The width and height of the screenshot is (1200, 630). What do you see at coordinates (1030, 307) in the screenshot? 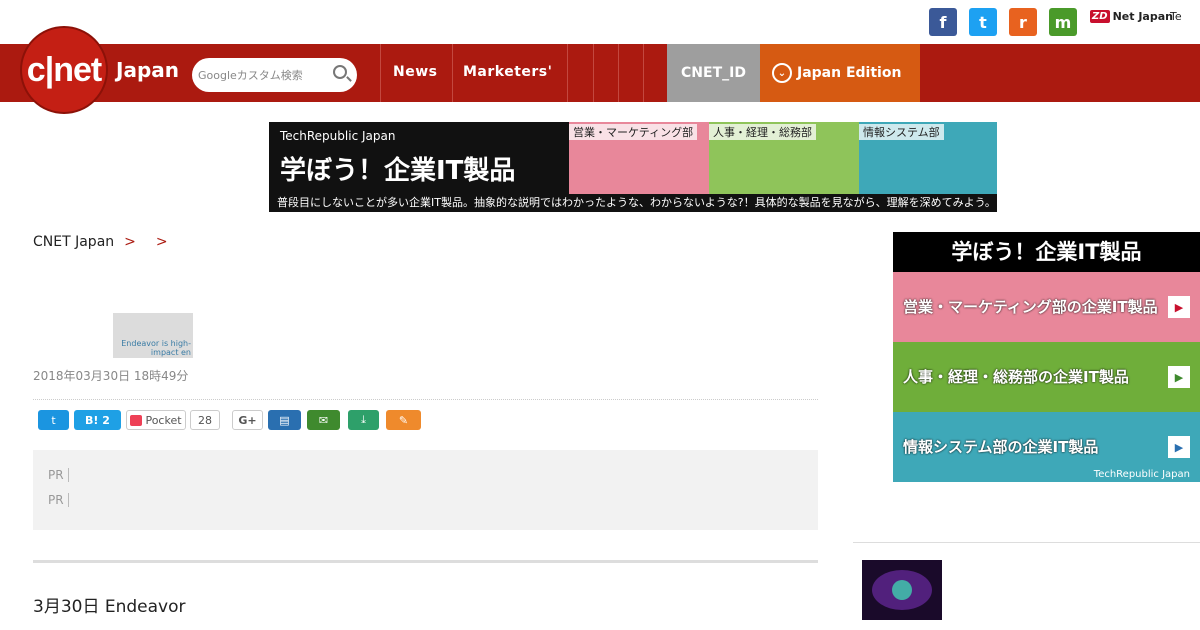
I see `sidebar-ad-row-label: 営業・マーケティング部の企業IT製品` at bounding box center [1030, 307].